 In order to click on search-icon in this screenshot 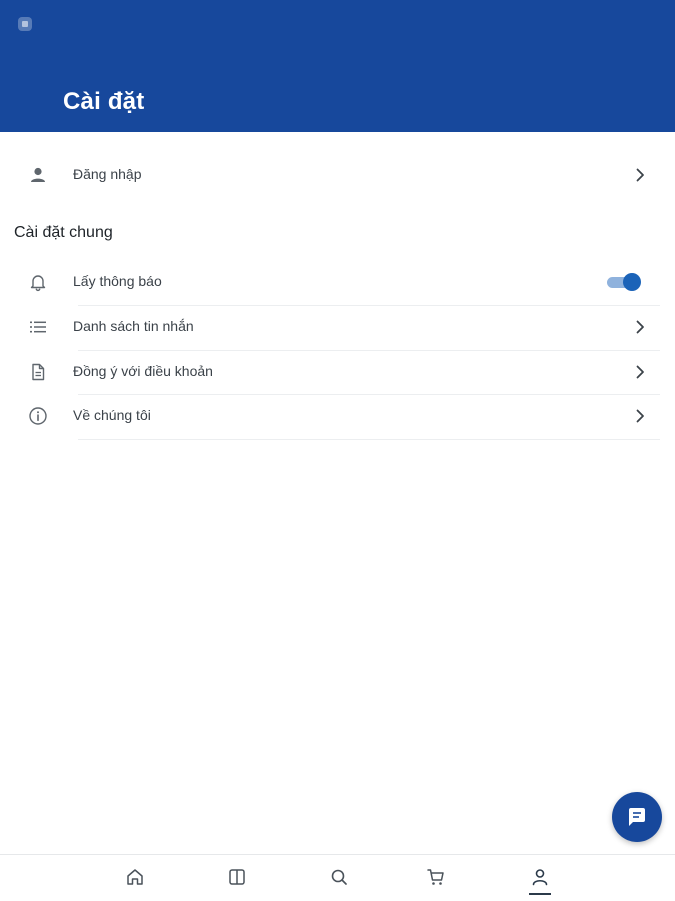, I will do `click(339, 877)`.